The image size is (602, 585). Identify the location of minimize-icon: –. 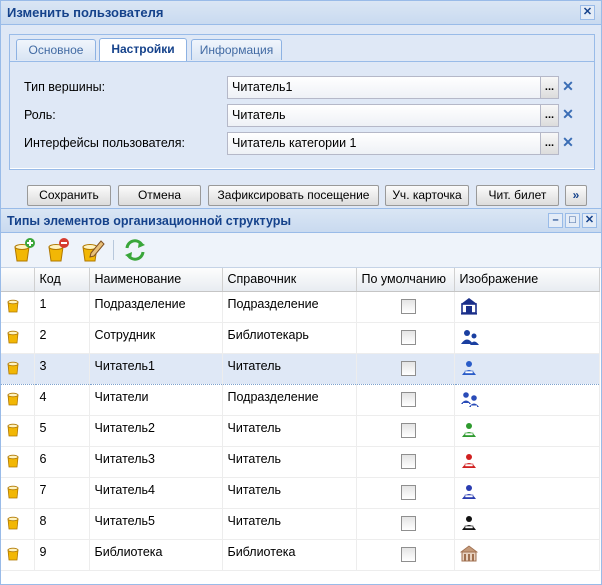
(555, 220).